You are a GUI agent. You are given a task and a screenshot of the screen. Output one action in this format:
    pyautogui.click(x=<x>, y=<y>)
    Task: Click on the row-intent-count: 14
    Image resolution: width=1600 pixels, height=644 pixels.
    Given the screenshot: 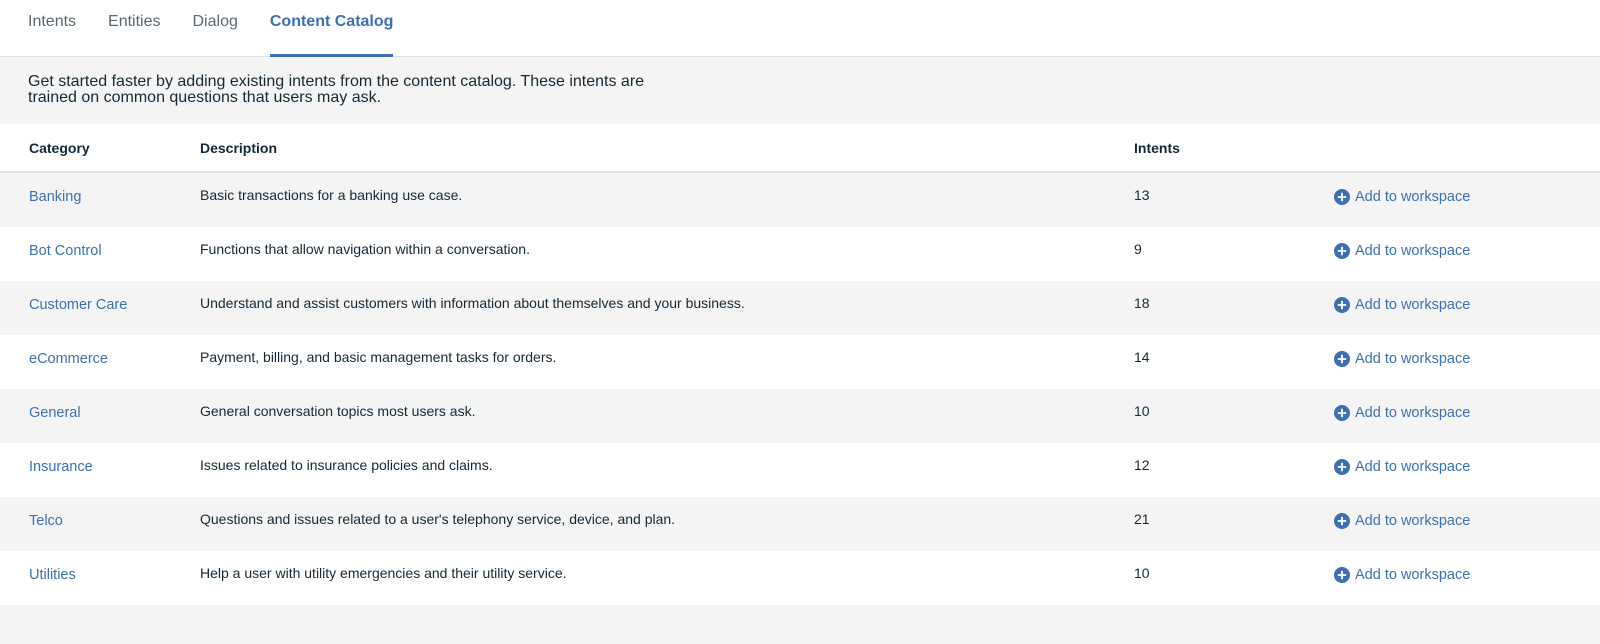 What is the action you would take?
    pyautogui.click(x=1142, y=357)
    